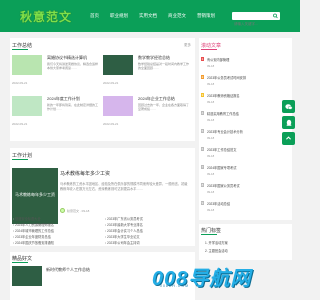  I want to click on main-nav: 首页 职业规划 实用文档 商业范文 营销策划, so click(158, 16).